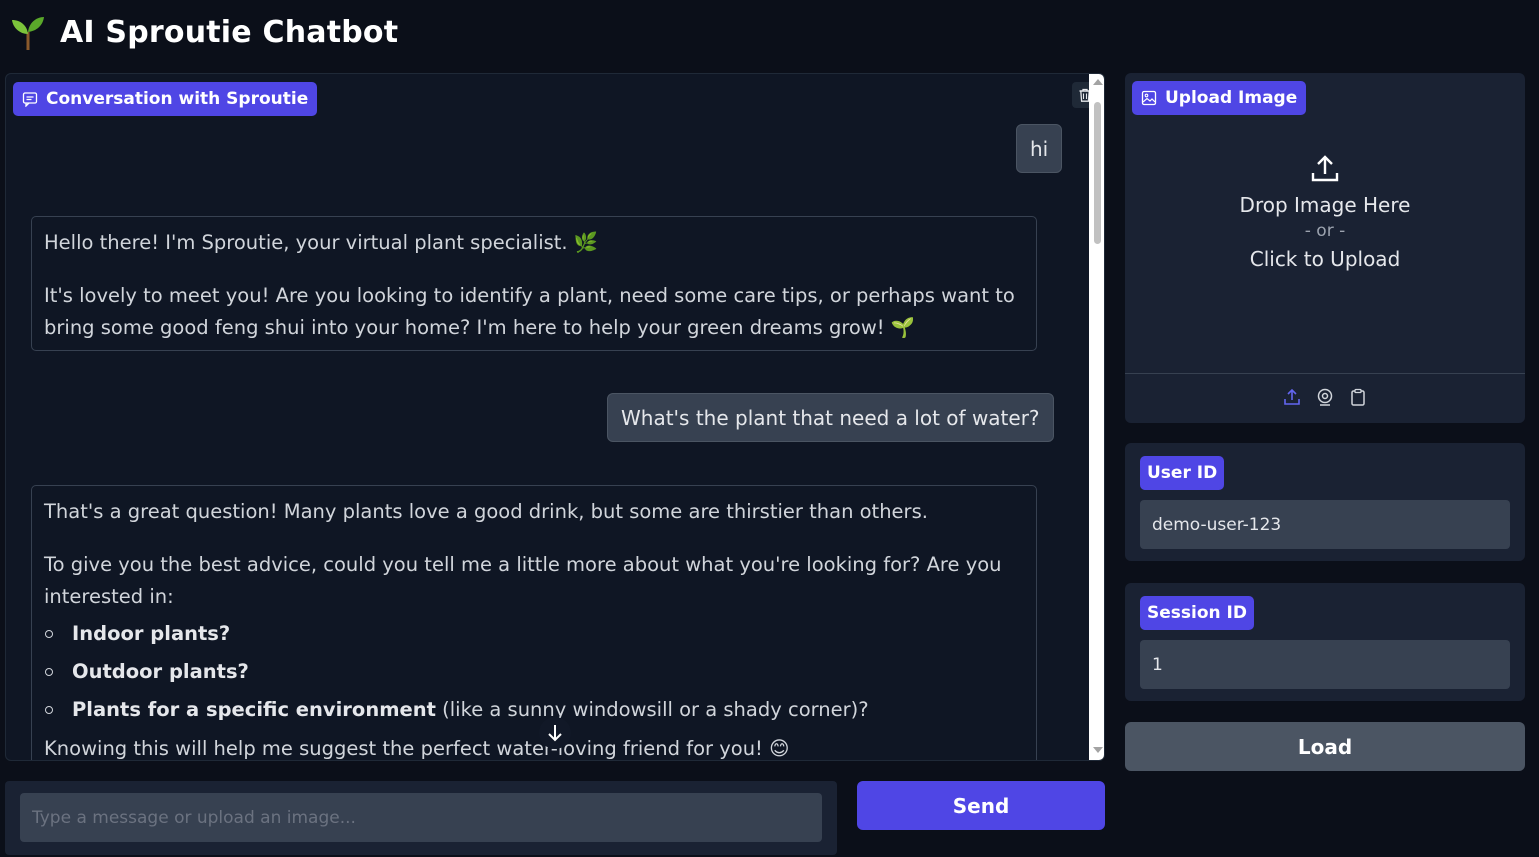 This screenshot has width=1539, height=857. I want to click on scroll-to-bottom-button, so click(555, 733).